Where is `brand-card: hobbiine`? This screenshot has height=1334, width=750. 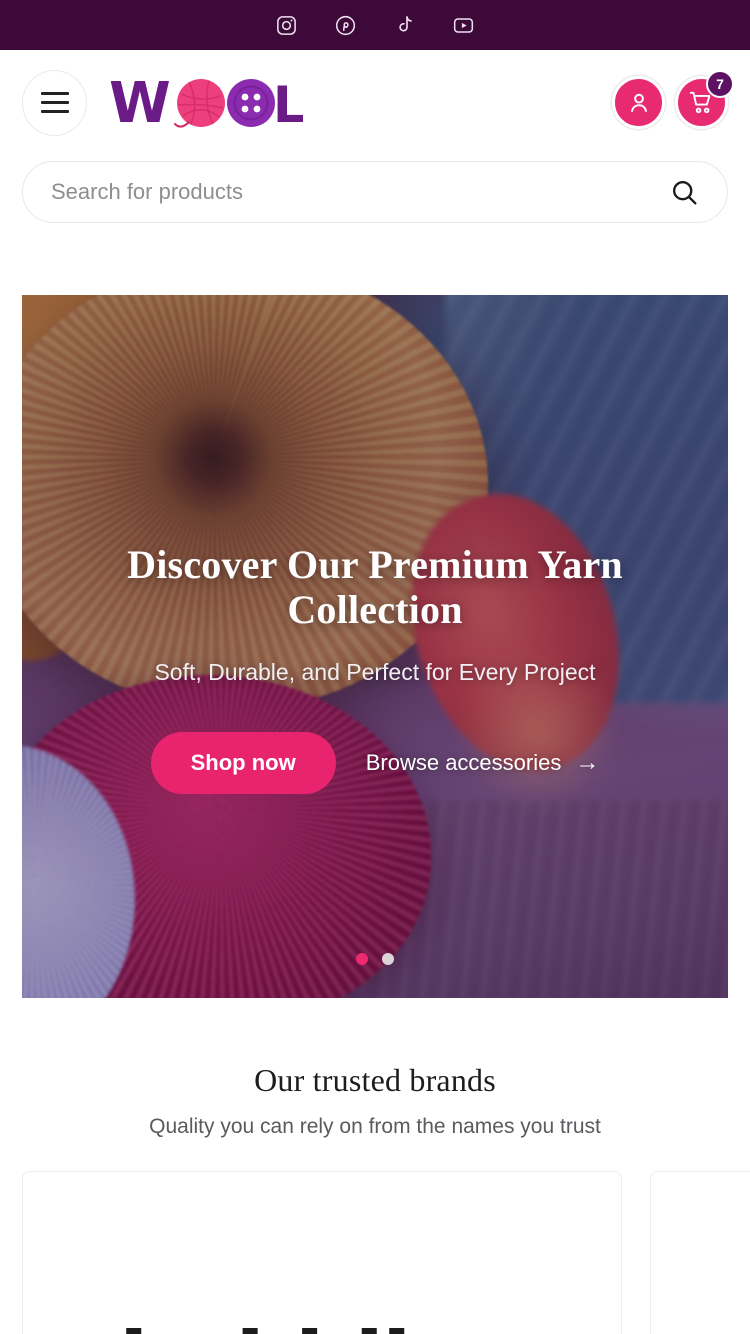 brand-card: hobbiine is located at coordinates (322, 1252).